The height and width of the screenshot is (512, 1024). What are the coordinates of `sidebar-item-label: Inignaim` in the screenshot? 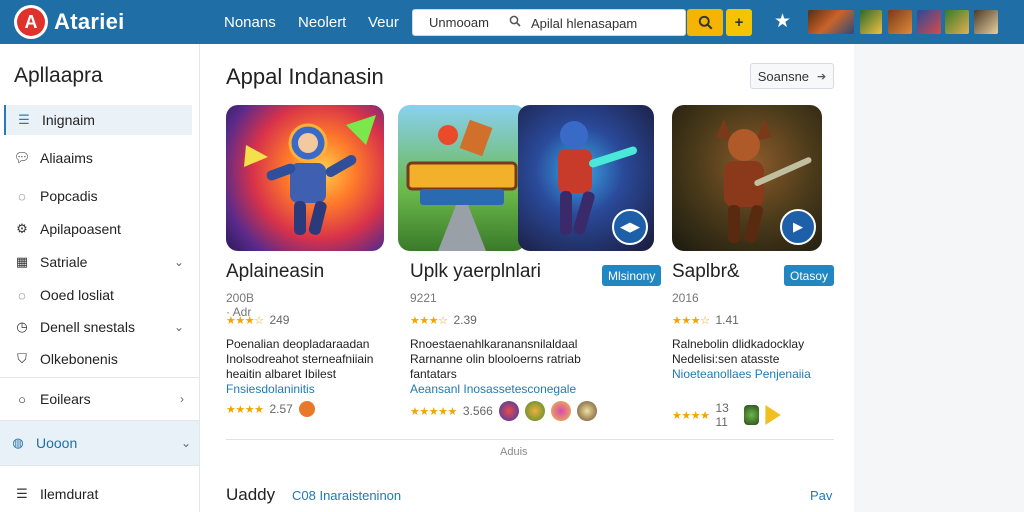 It's located at (68, 120).